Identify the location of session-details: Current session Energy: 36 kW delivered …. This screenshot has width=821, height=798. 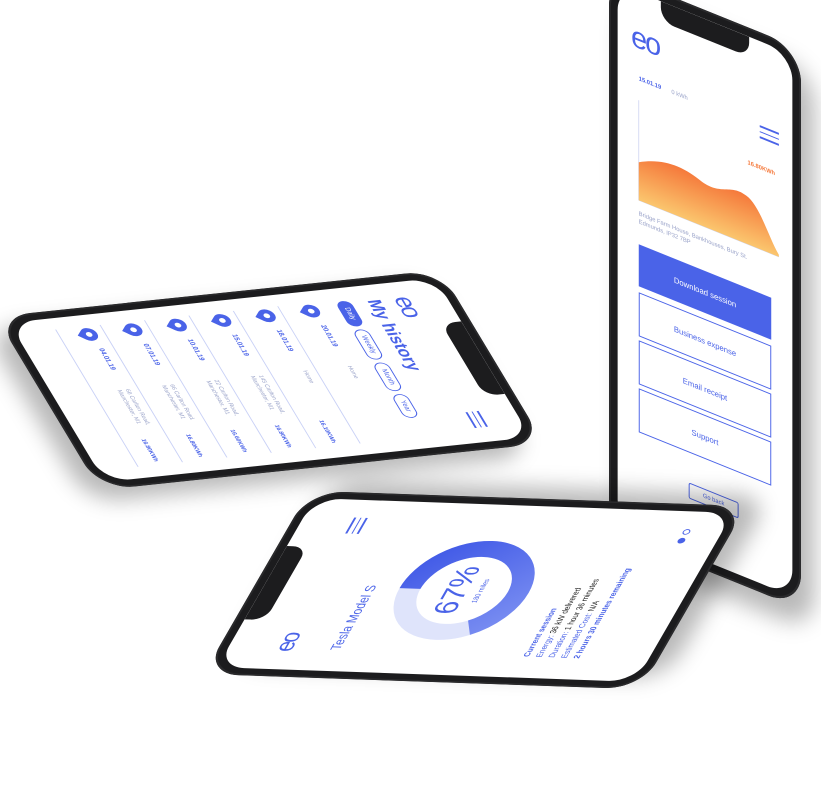
(592, 586).